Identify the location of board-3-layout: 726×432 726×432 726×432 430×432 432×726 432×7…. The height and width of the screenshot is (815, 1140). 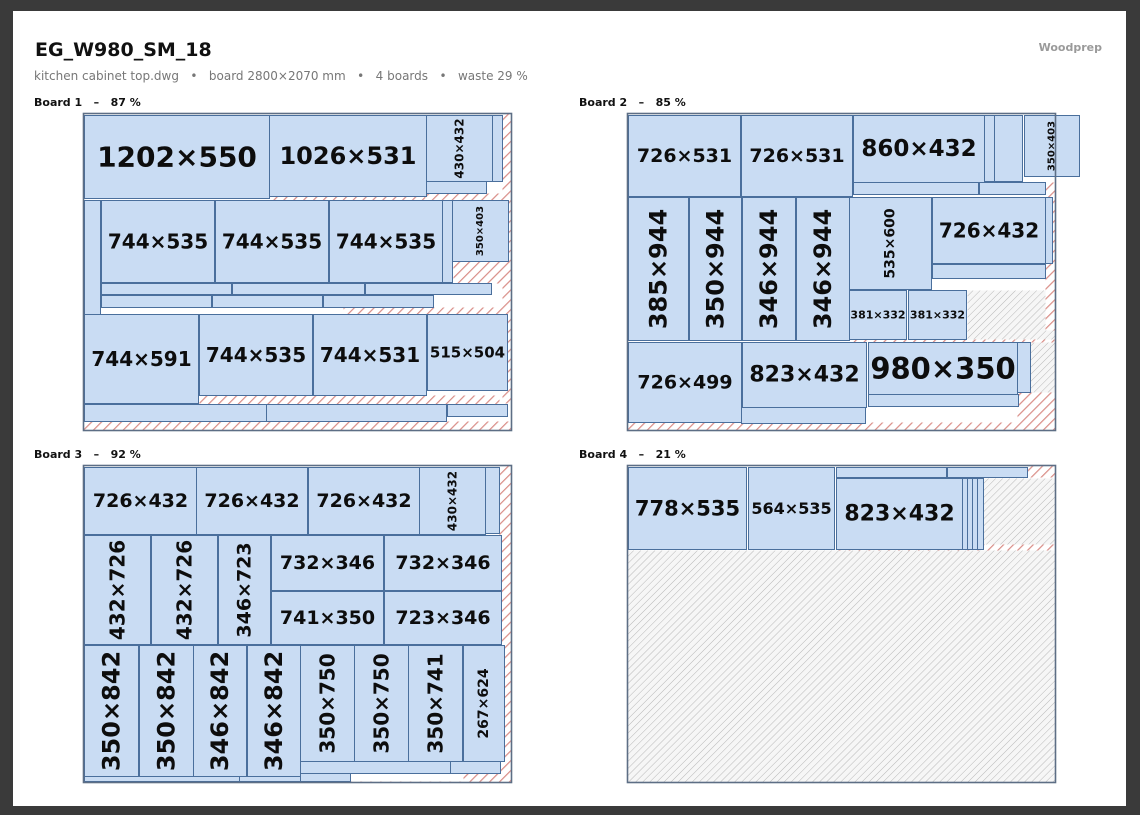
(297, 624).